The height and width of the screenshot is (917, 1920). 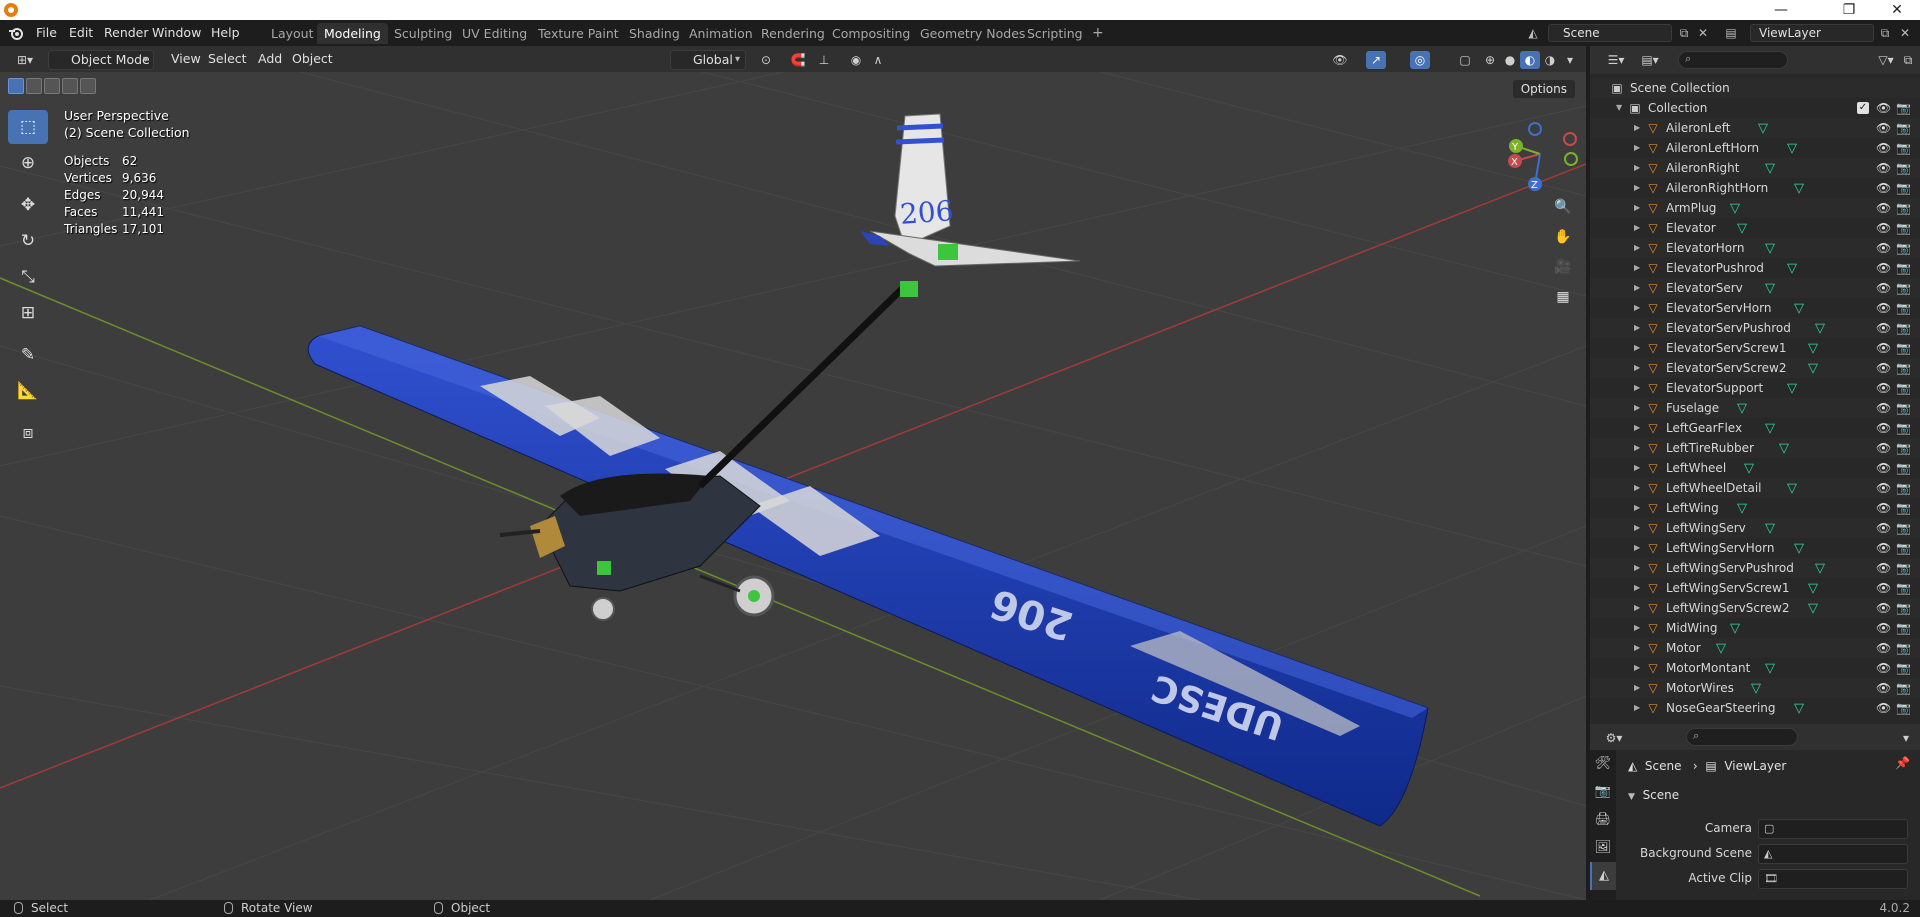 What do you see at coordinates (1603, 792) in the screenshot?
I see `render-tab-icon: 📷` at bounding box center [1603, 792].